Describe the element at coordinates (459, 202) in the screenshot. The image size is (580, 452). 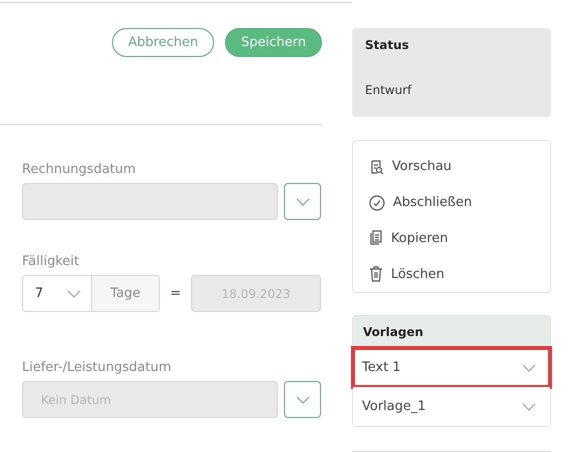
I see `action-item: Abschließen` at that location.